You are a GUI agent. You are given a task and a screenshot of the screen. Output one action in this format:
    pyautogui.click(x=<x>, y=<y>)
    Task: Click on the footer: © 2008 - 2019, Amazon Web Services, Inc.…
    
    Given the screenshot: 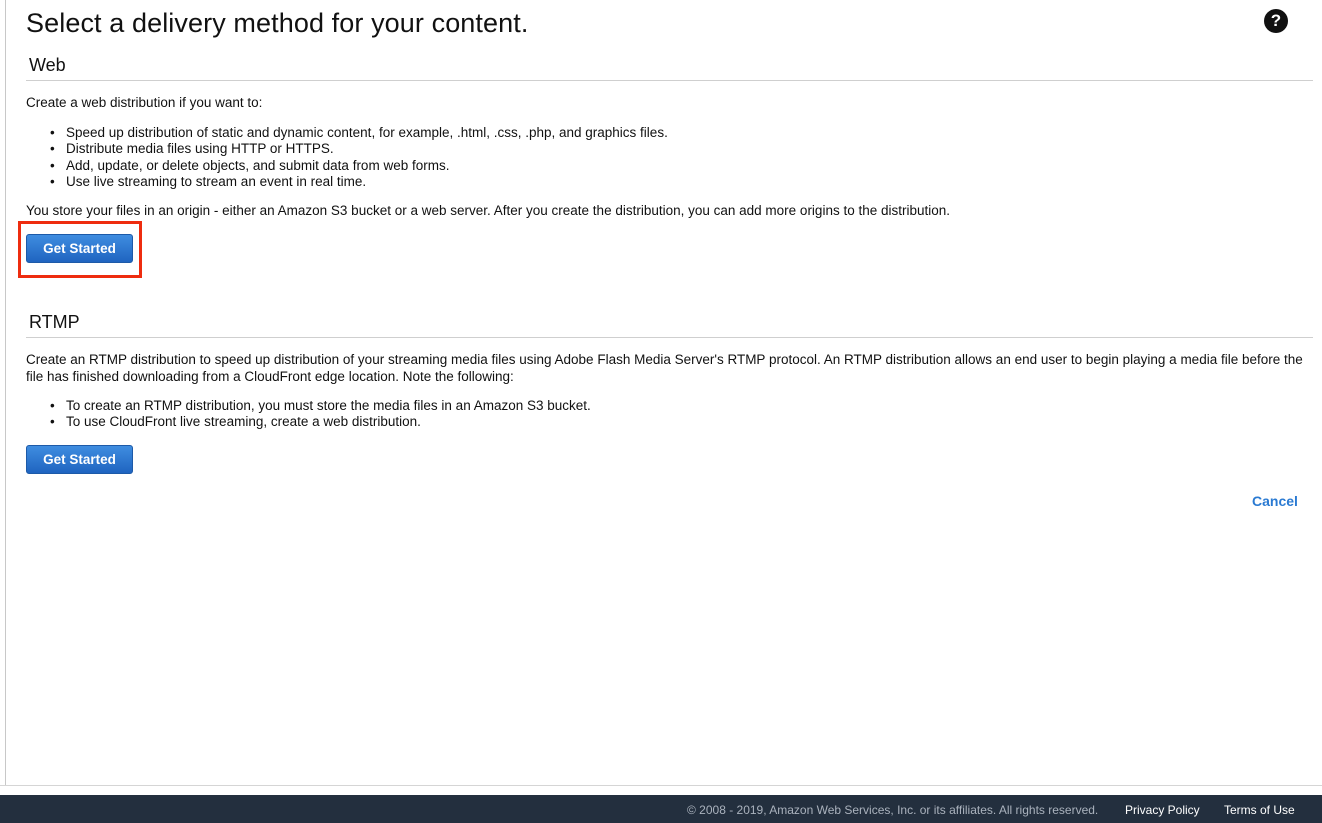 What is the action you would take?
    pyautogui.click(x=661, y=809)
    